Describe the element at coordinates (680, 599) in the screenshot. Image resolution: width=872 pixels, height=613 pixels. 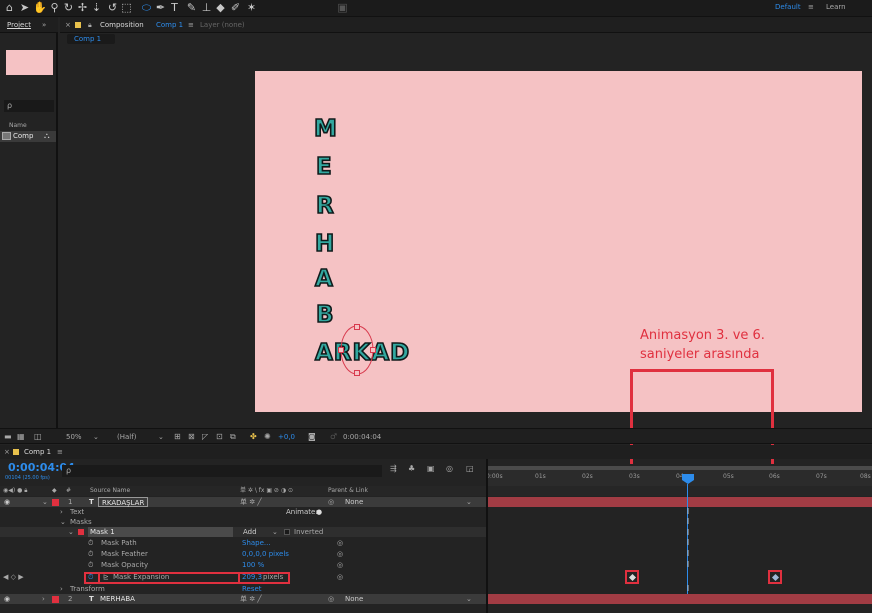
I see `layer-2-duration-bar` at that location.